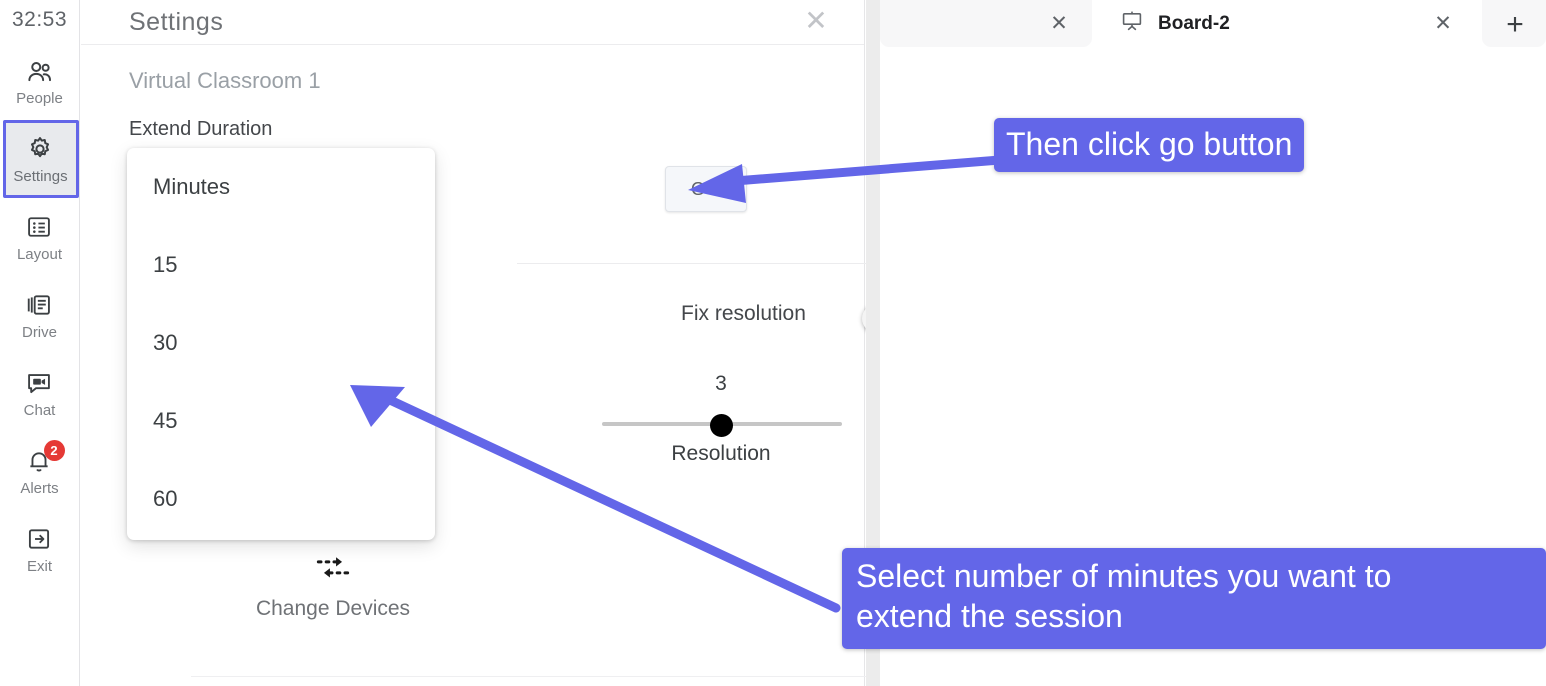 This screenshot has width=1546, height=686. I want to click on annotation-go-note: Then click go button, so click(1149, 145).